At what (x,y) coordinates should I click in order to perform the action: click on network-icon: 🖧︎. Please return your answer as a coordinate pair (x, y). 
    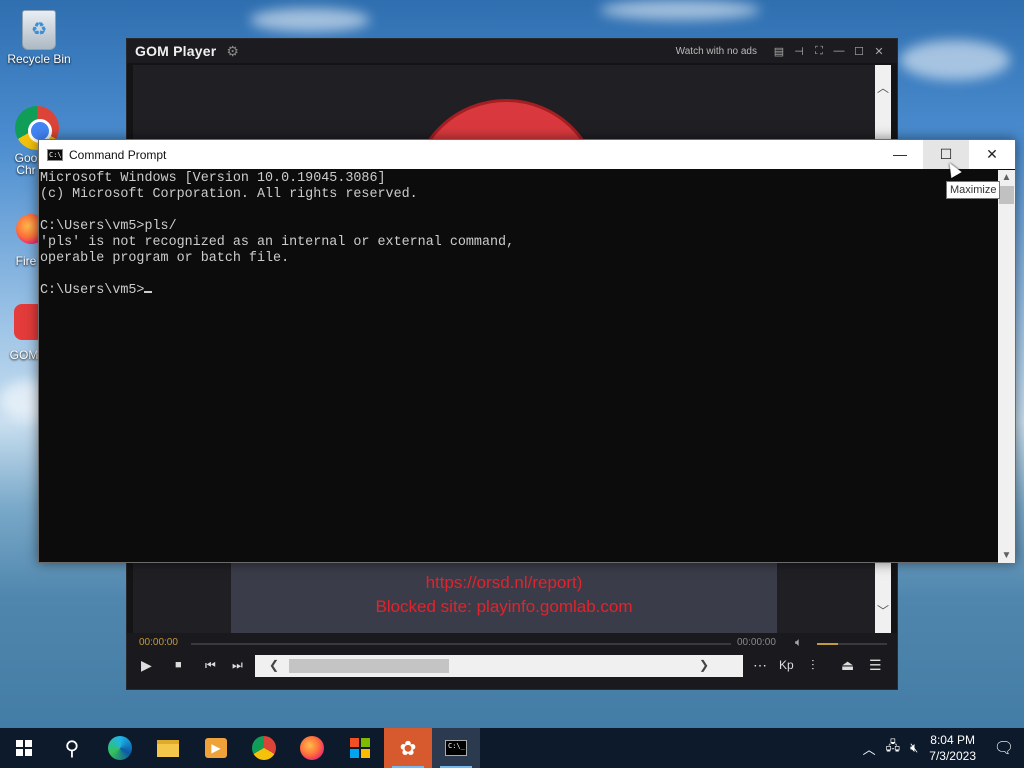
    Looking at the image, I should click on (893, 748).